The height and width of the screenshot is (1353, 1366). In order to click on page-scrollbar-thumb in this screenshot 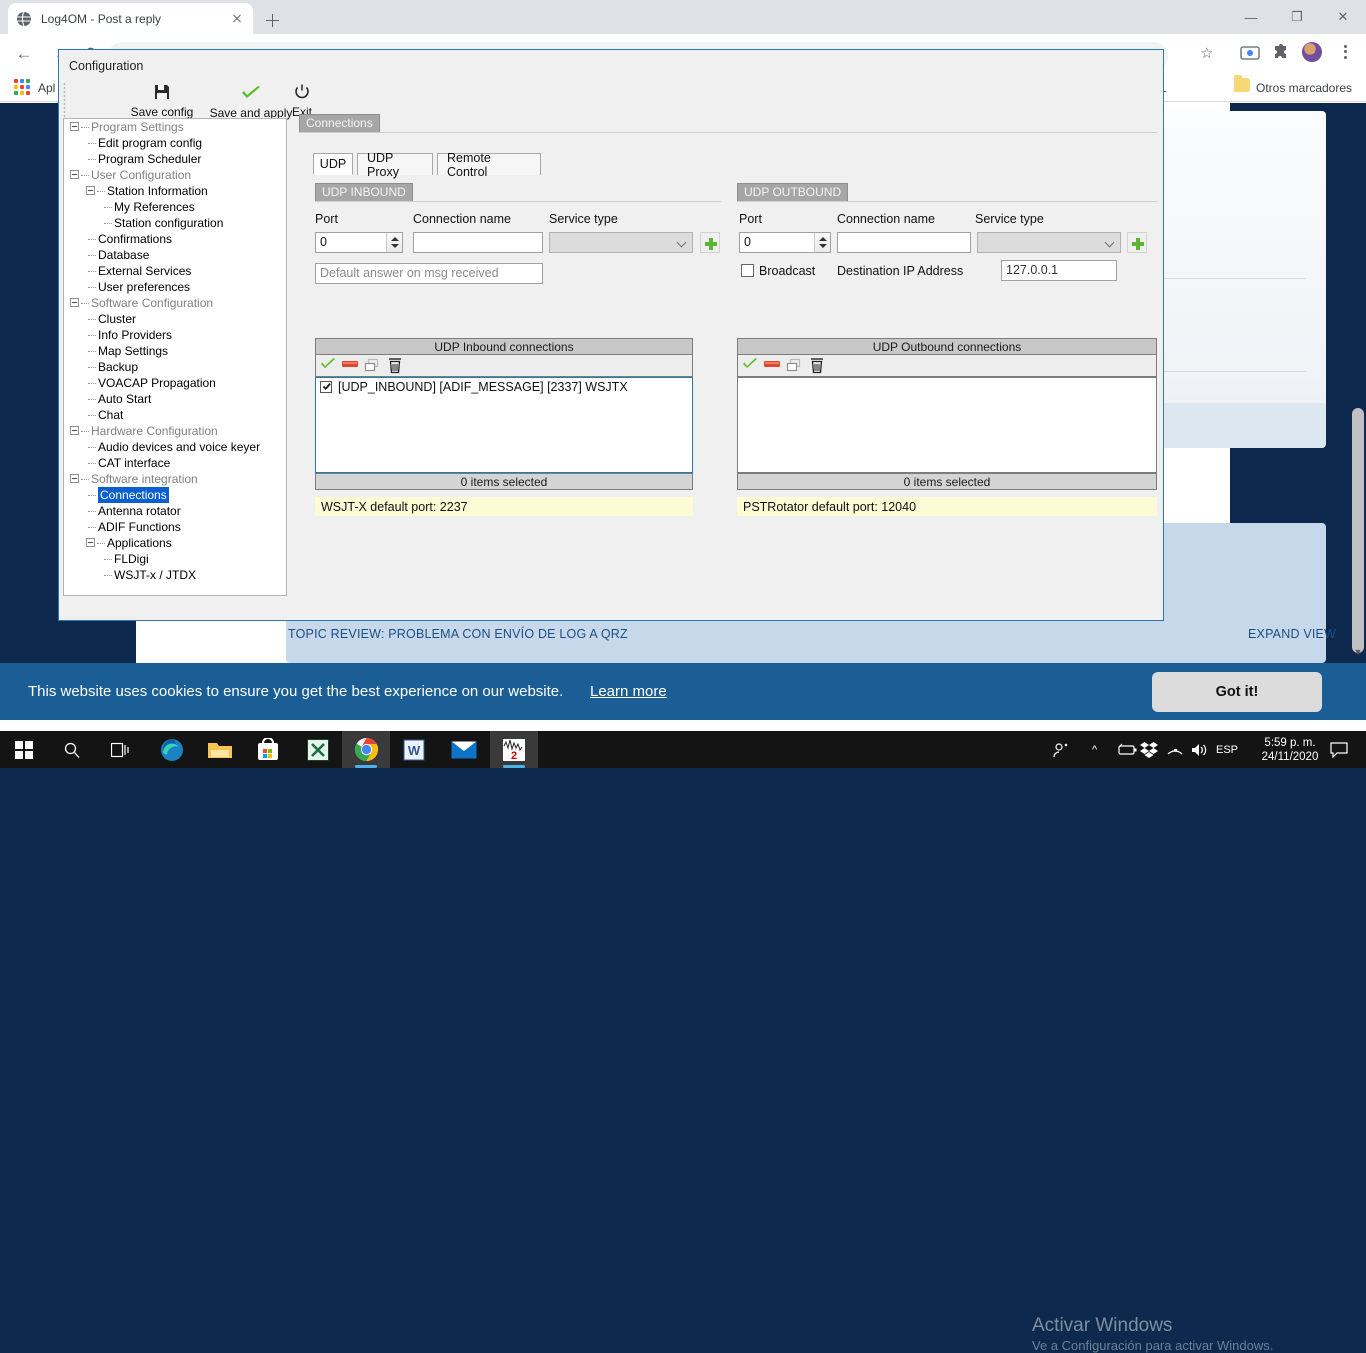, I will do `click(1358, 530)`.